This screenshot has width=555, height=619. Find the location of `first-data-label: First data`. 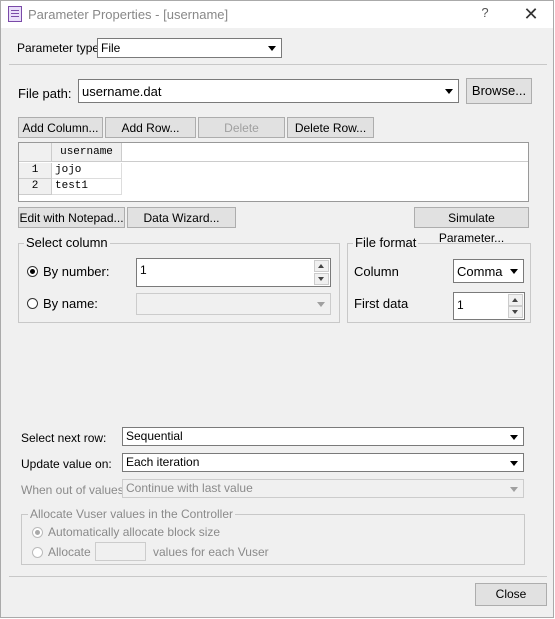

first-data-label: First data is located at coordinates (381, 303).